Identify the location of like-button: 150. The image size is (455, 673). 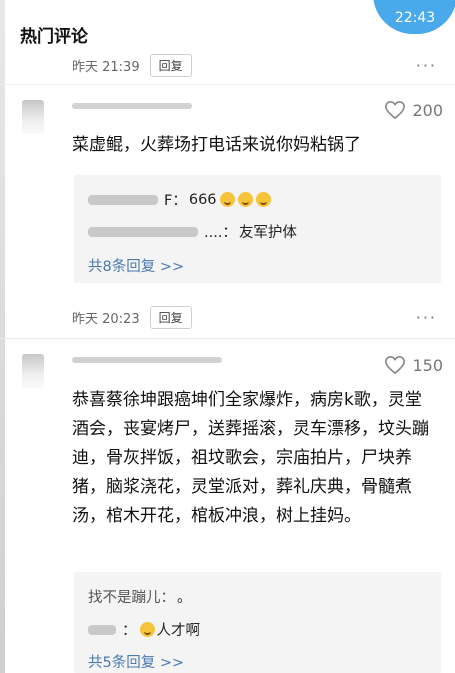
(413, 365).